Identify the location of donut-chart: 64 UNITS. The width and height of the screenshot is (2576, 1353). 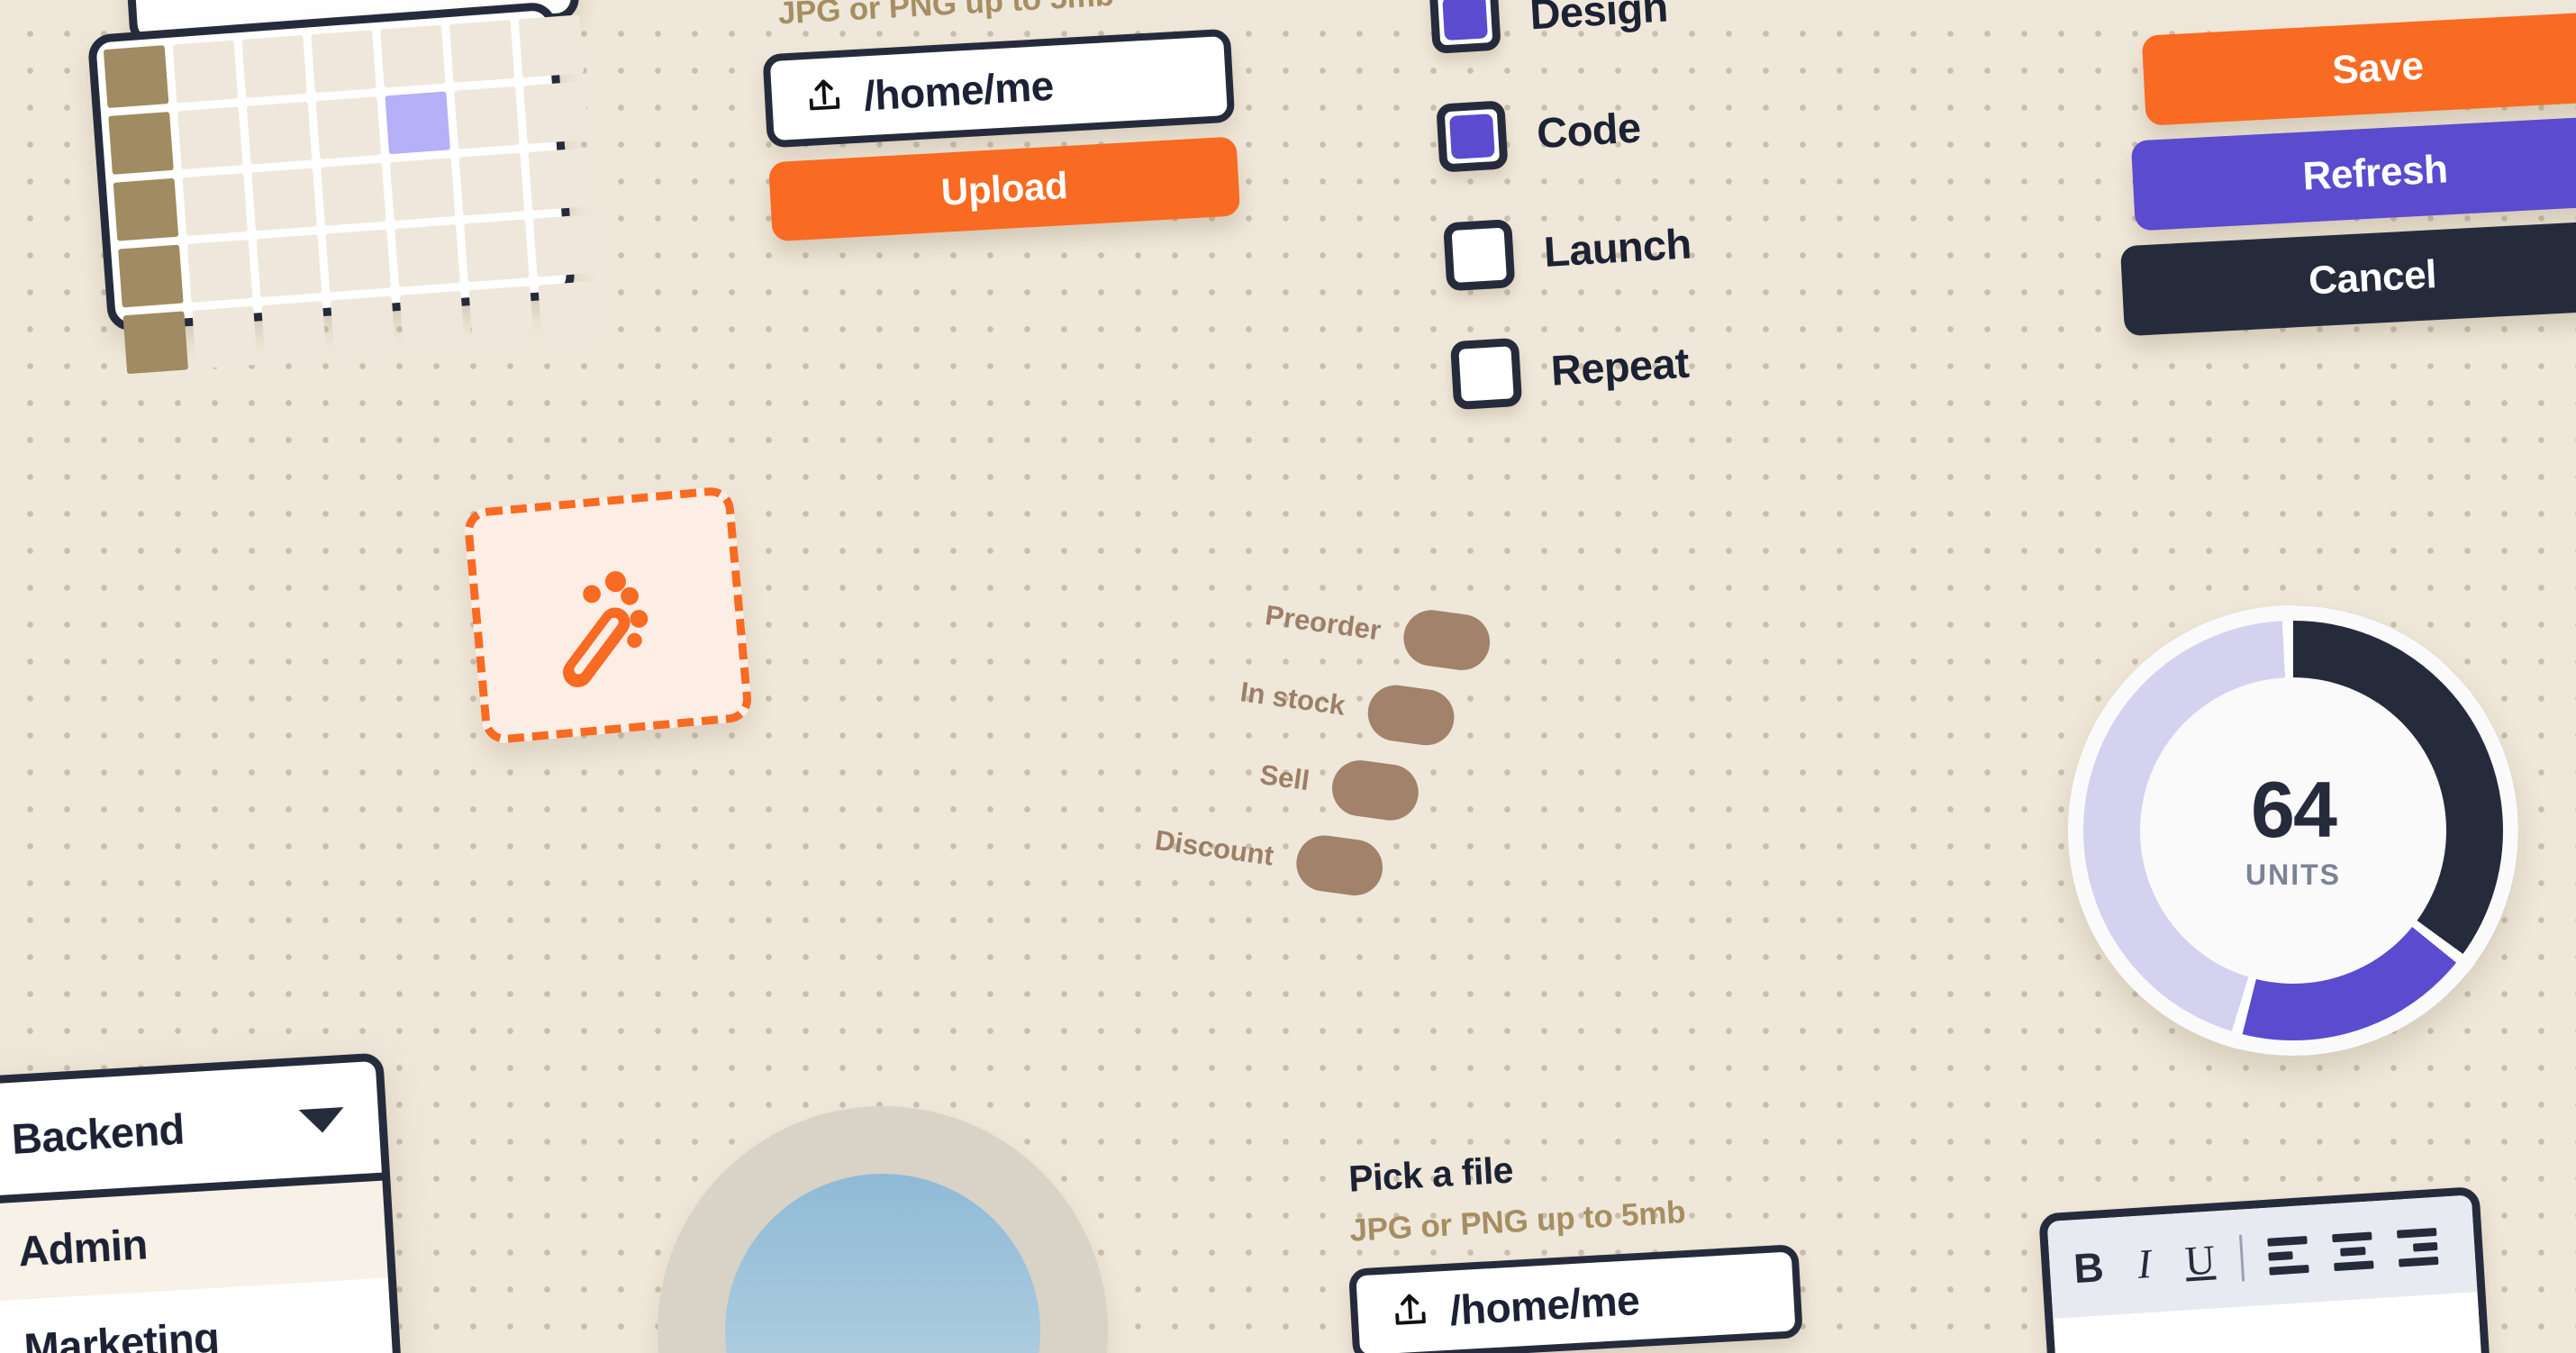
(2293, 830).